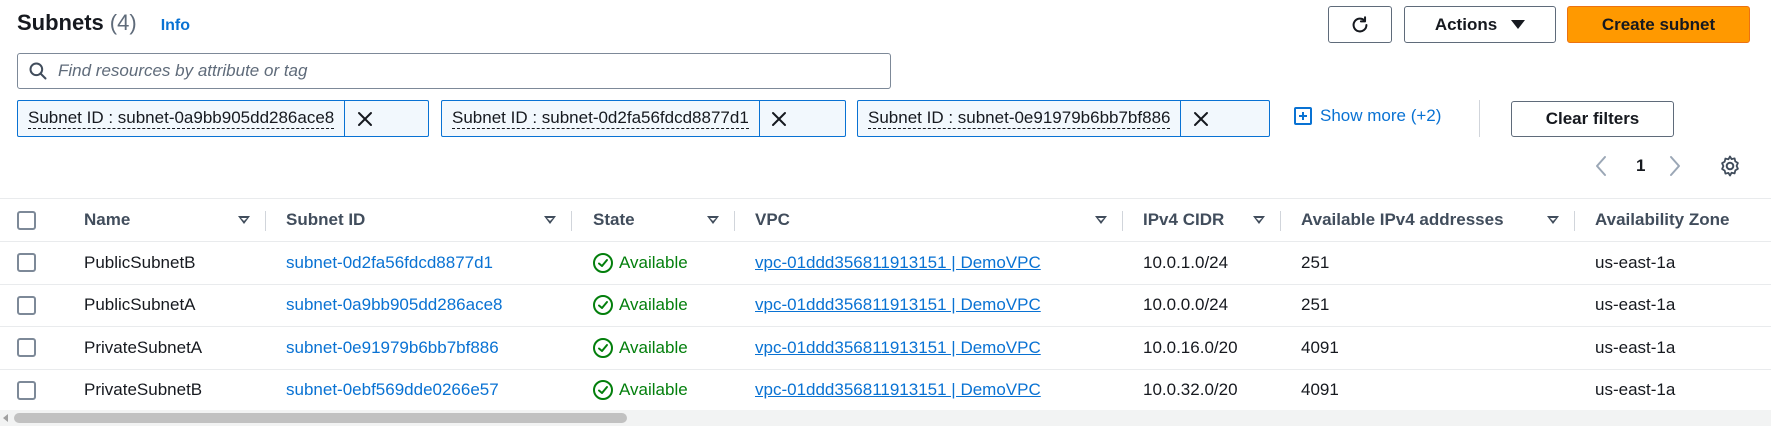 This screenshot has height=426, width=1771. What do you see at coordinates (389, 262) in the screenshot?
I see `subnet-id-link: subnet-0d2fa56fdcd8877d1` at bounding box center [389, 262].